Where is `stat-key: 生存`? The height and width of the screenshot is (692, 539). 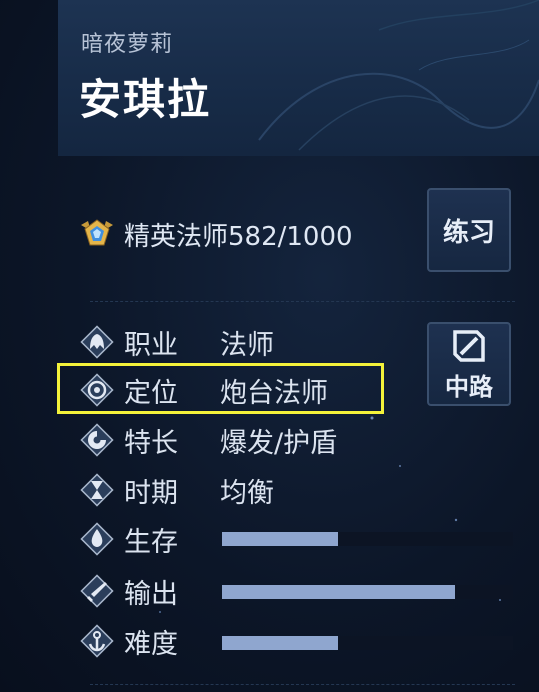
stat-key: 生存 is located at coordinates (151, 542).